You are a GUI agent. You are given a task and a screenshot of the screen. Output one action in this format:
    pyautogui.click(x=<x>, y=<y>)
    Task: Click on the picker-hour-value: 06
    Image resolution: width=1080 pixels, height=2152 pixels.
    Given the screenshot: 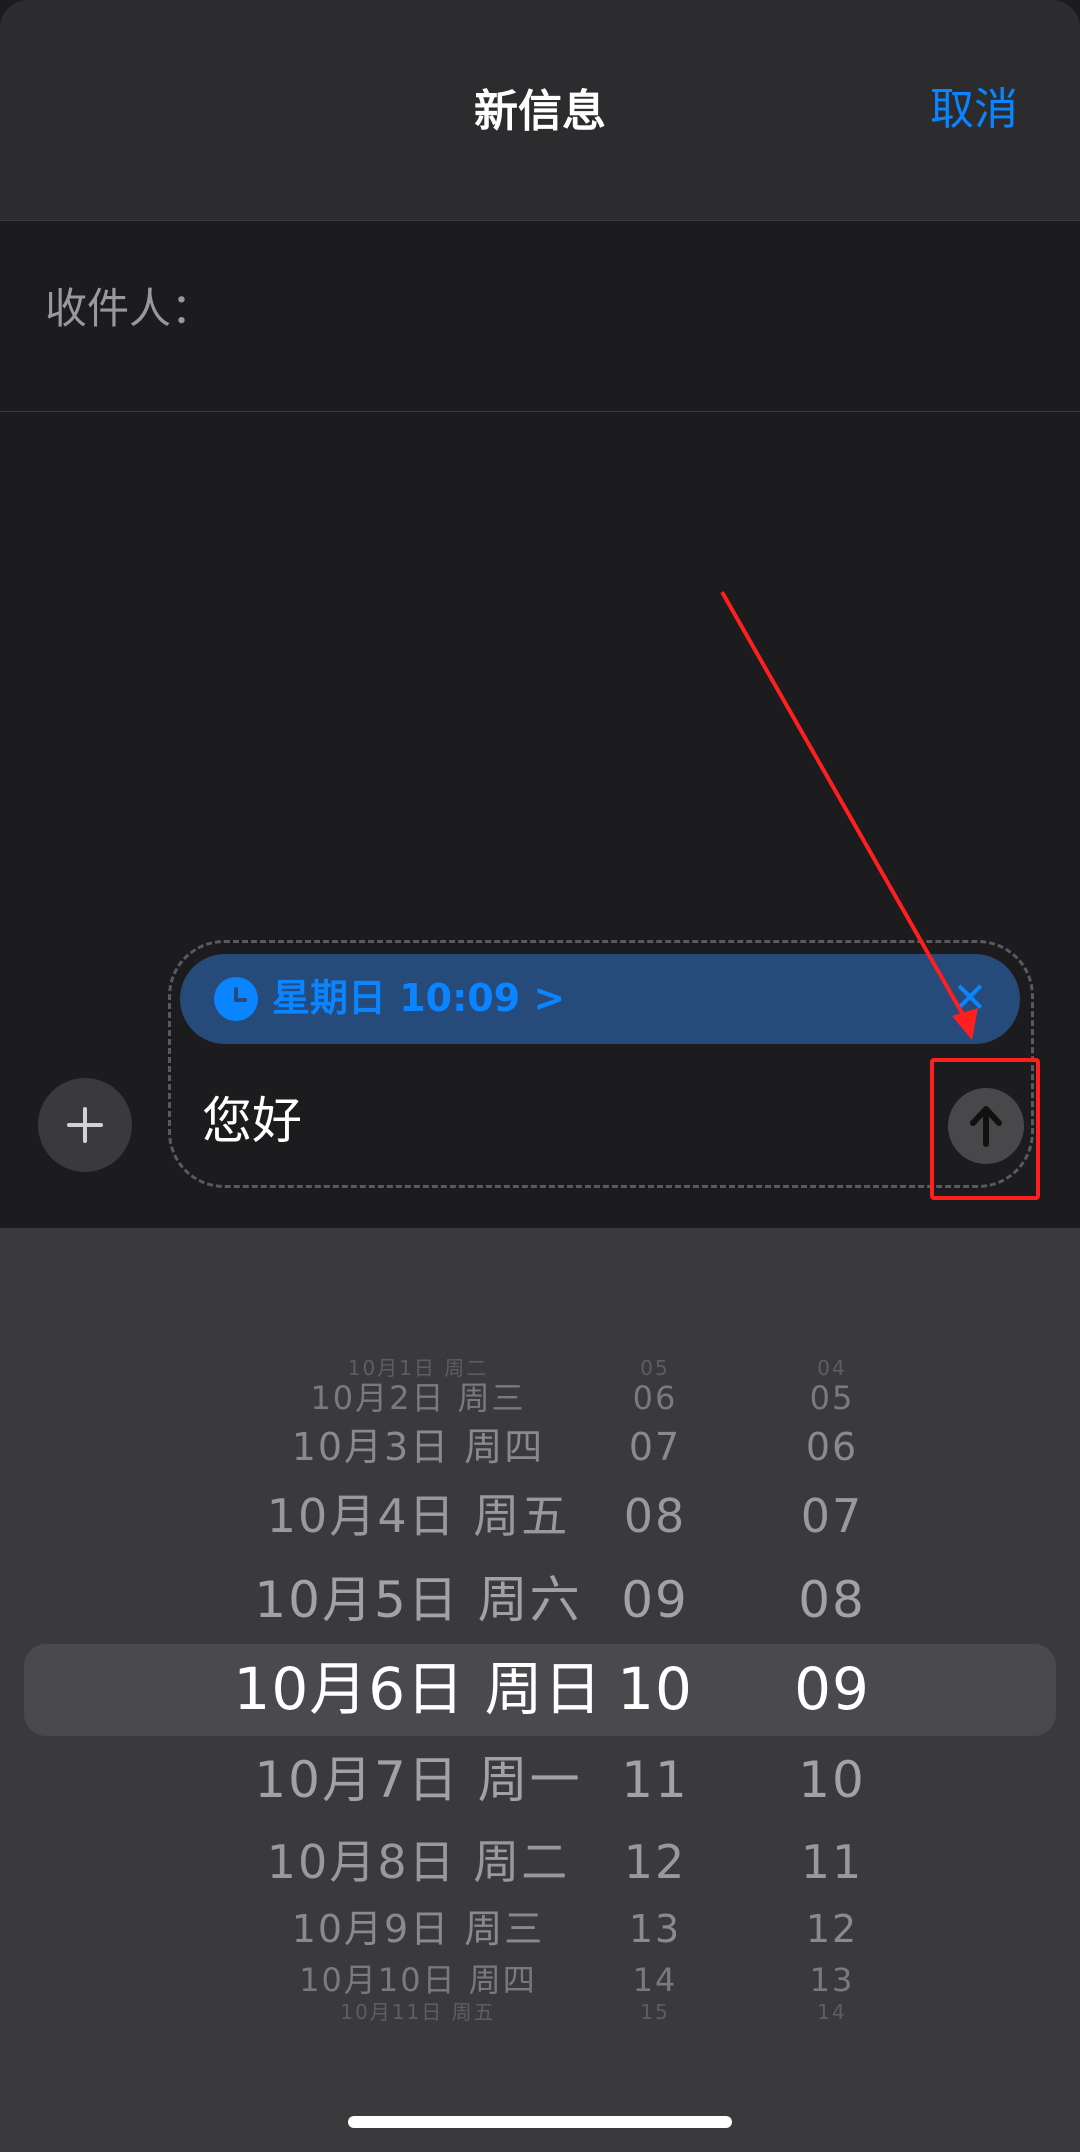 What is the action you would take?
    pyautogui.click(x=655, y=1397)
    